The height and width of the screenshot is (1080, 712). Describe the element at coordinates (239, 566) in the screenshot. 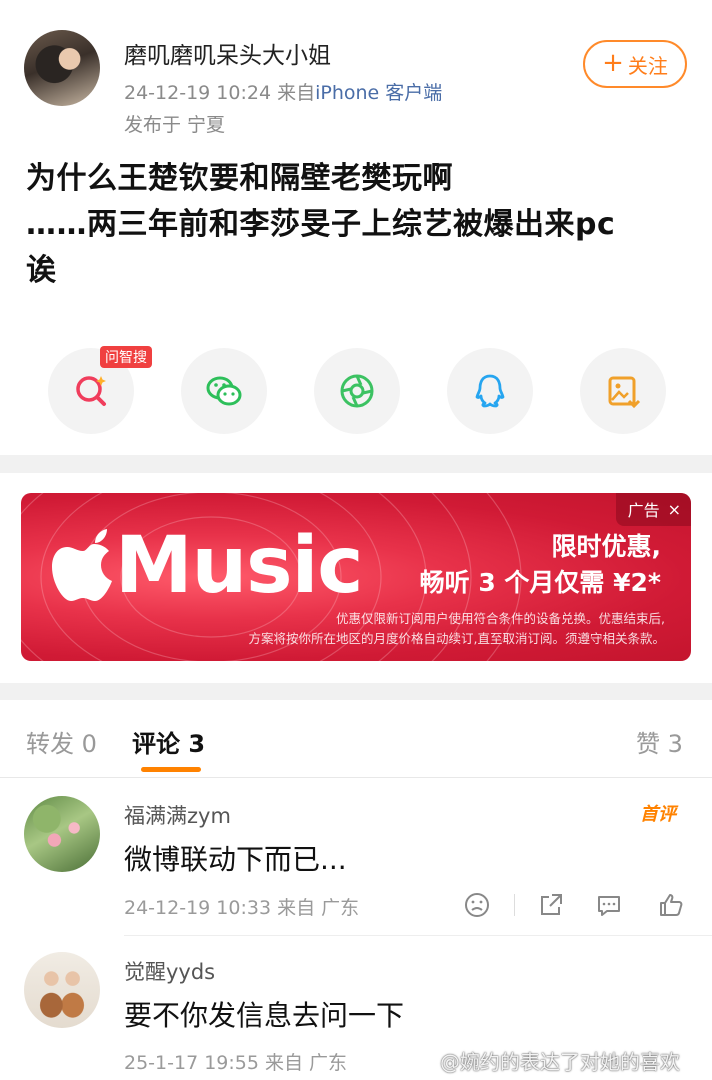

I see `ad-brand-word: Music` at that location.